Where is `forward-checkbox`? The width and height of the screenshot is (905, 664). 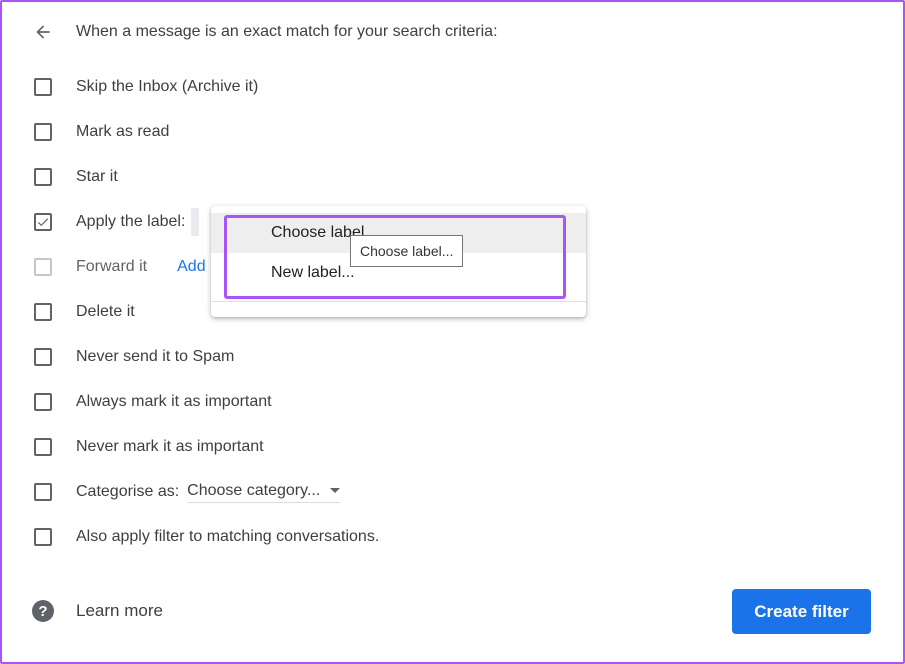
forward-checkbox is located at coordinates (43, 267).